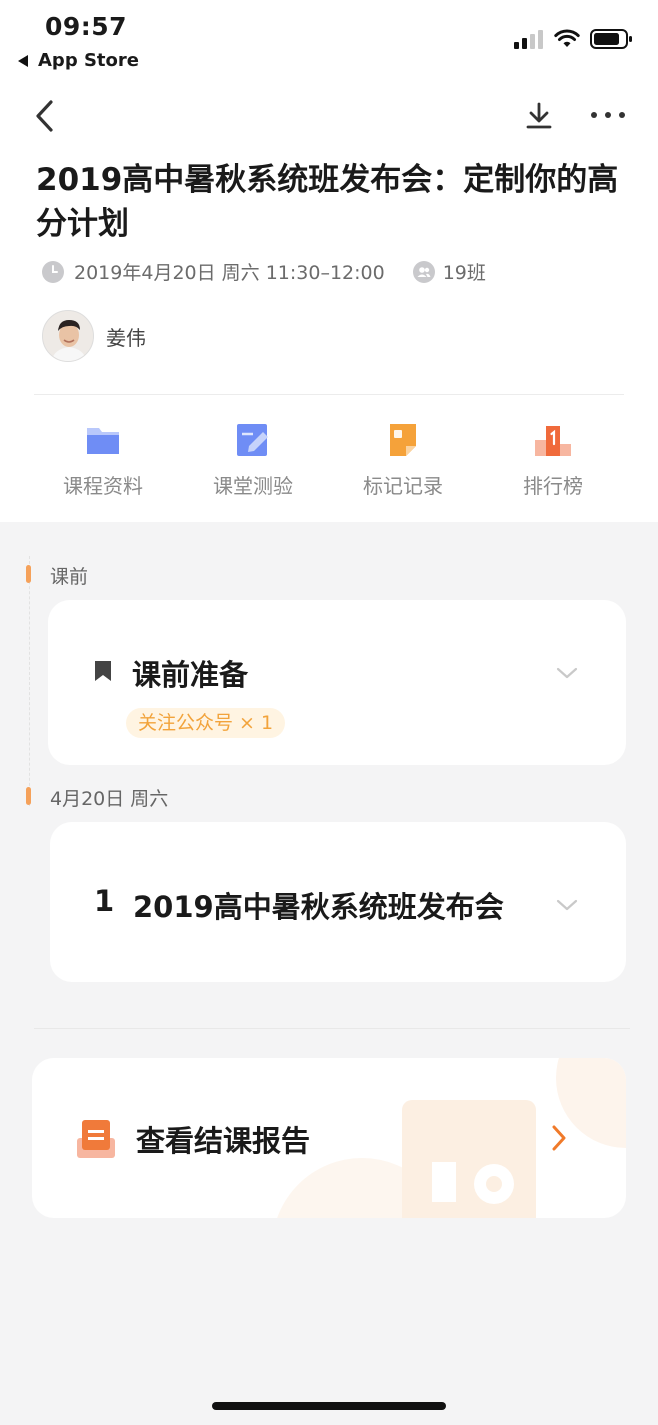 This screenshot has height=1425, width=658. I want to click on quiz-icon, so click(252, 440).